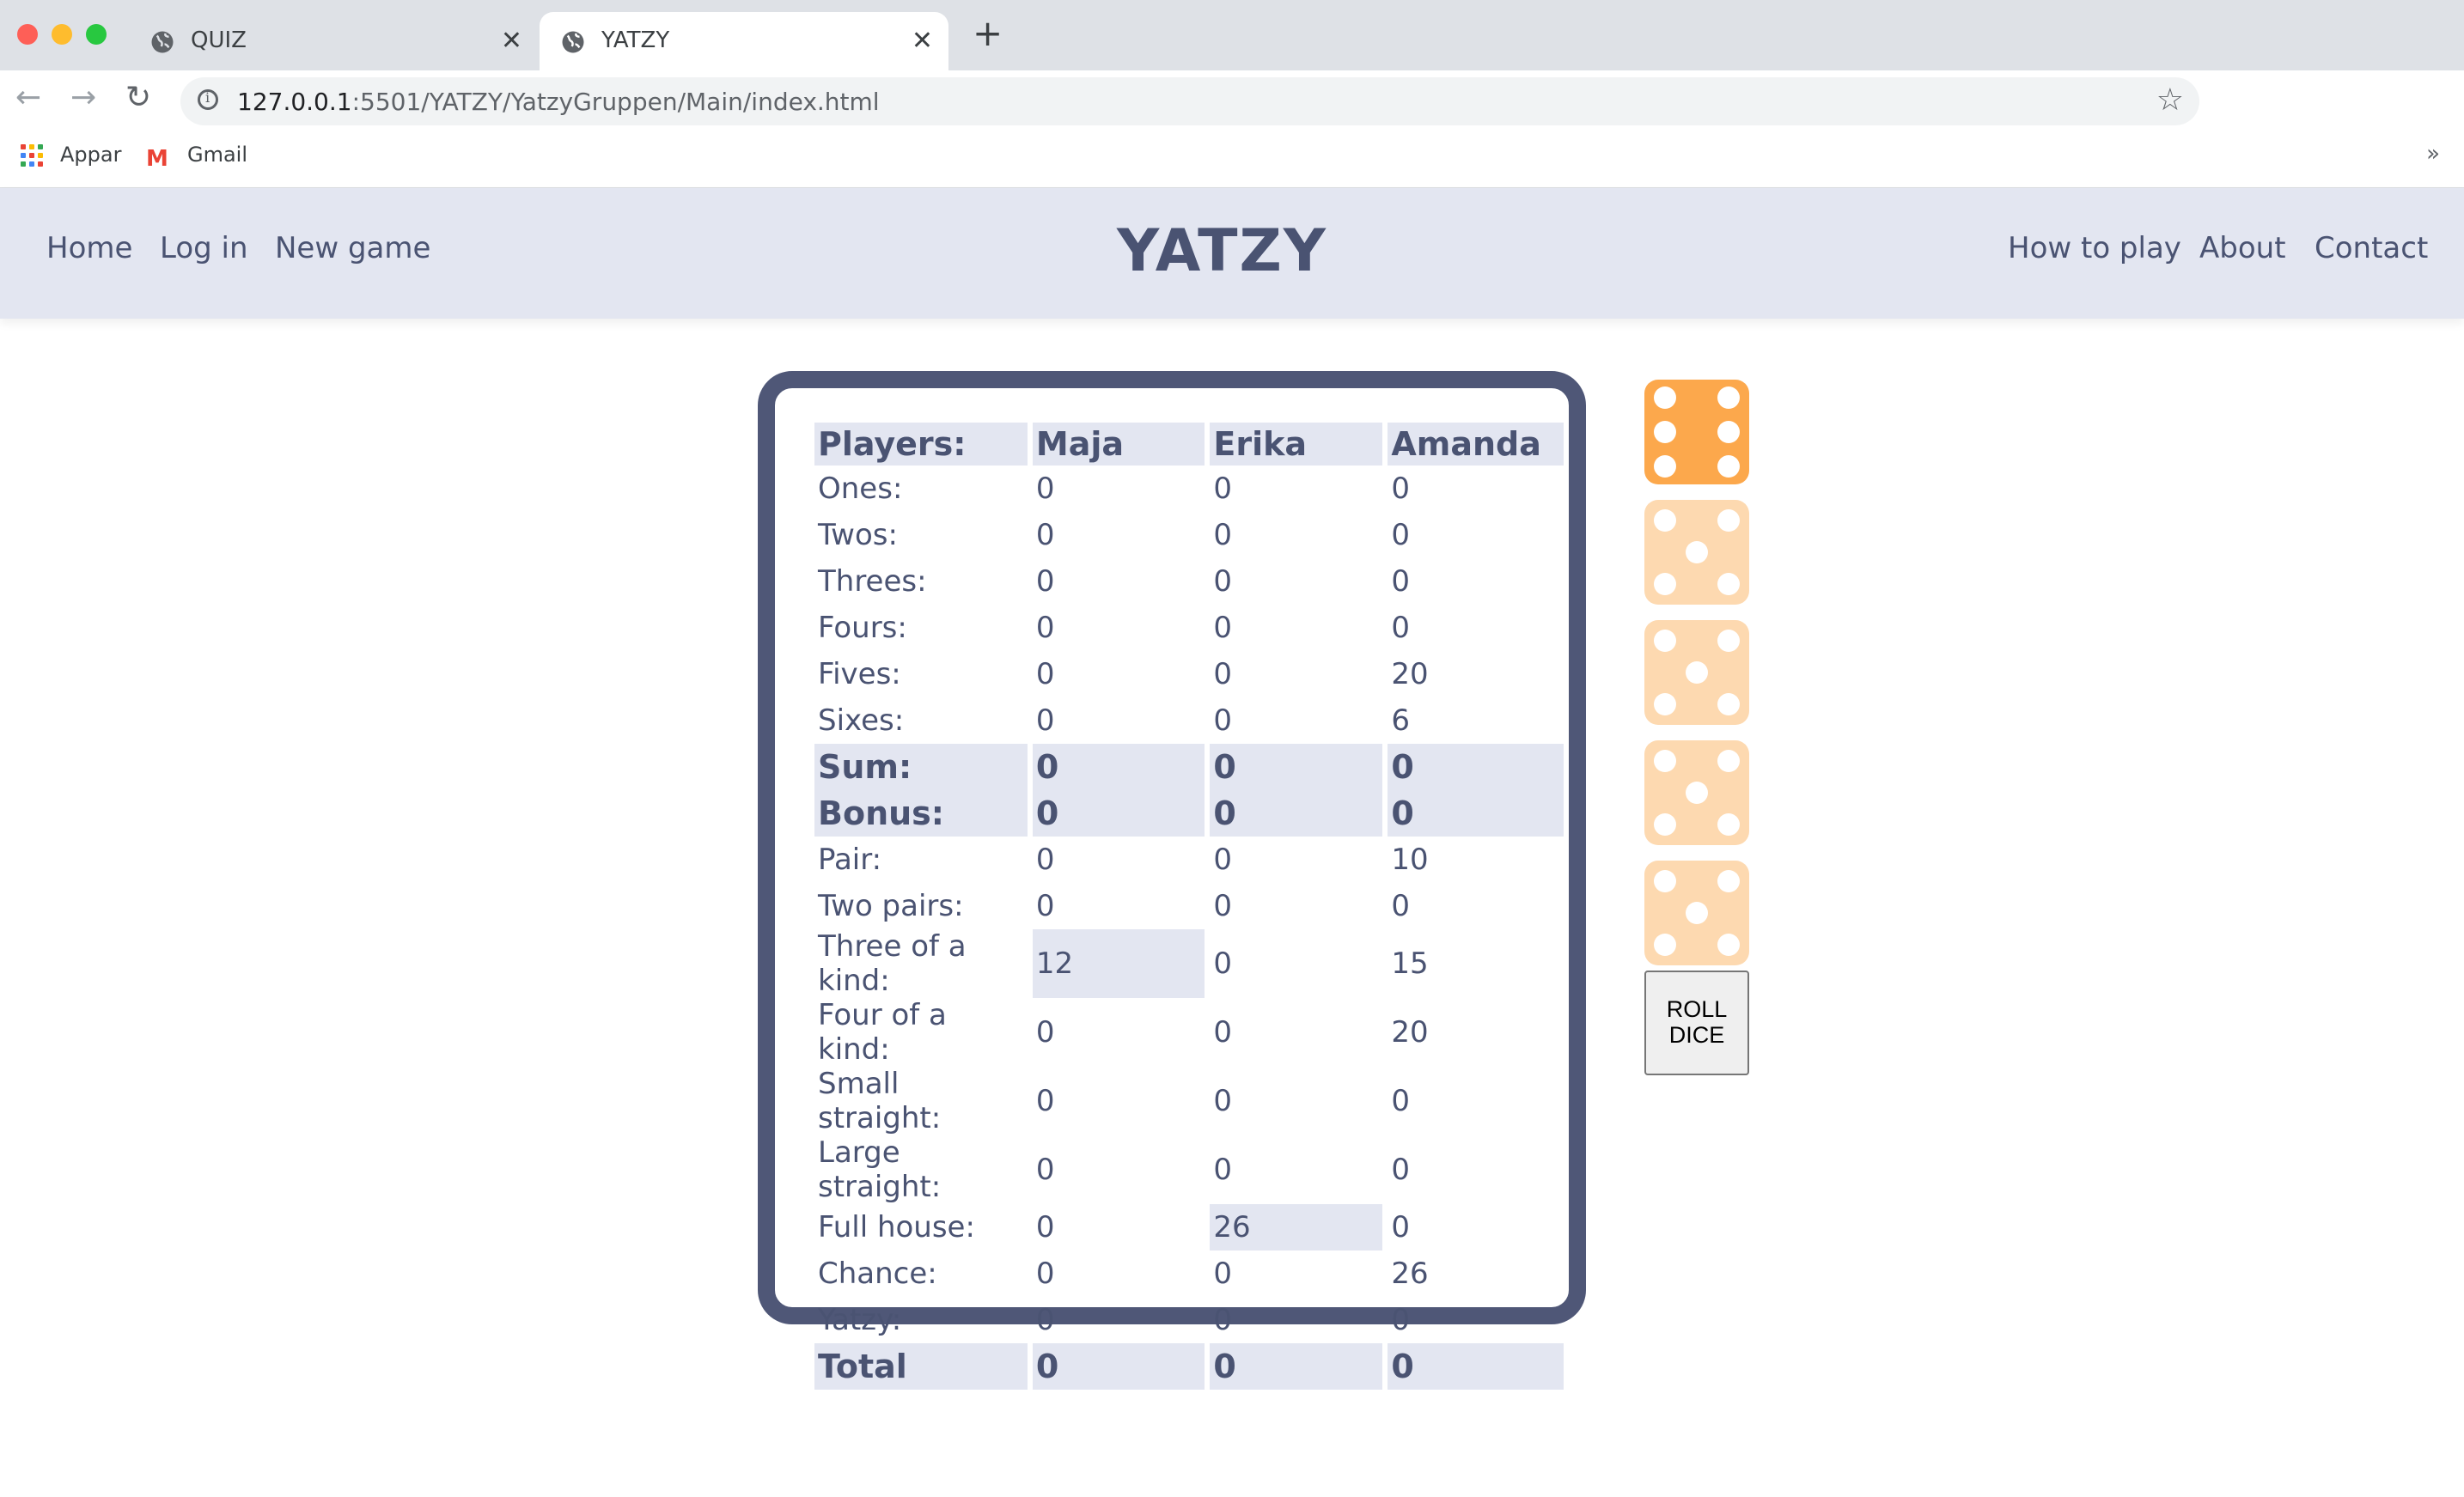 This screenshot has height=1497, width=2464. Describe the element at coordinates (217, 155) in the screenshot. I see `bookmark-gmail: Gmail` at that location.